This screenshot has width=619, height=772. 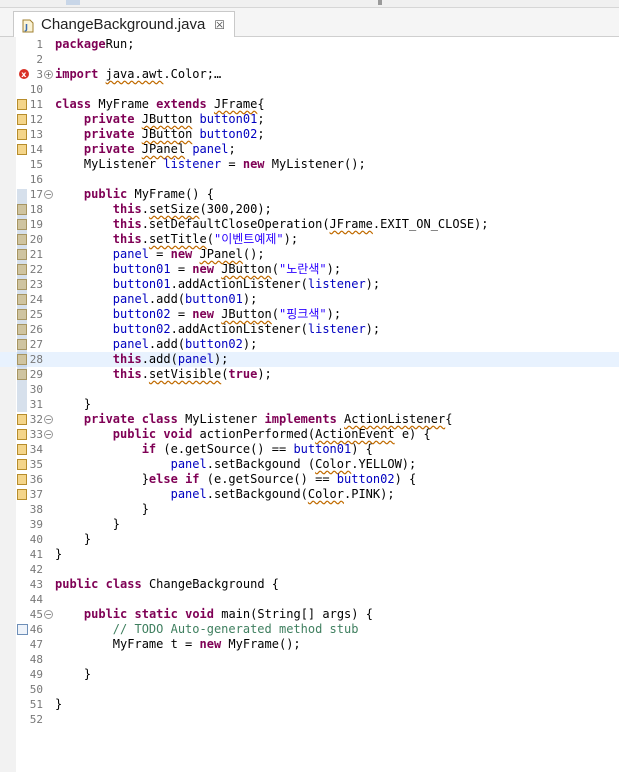 I want to click on code-text: this.setSize(300,200);, so click(x=163, y=209).